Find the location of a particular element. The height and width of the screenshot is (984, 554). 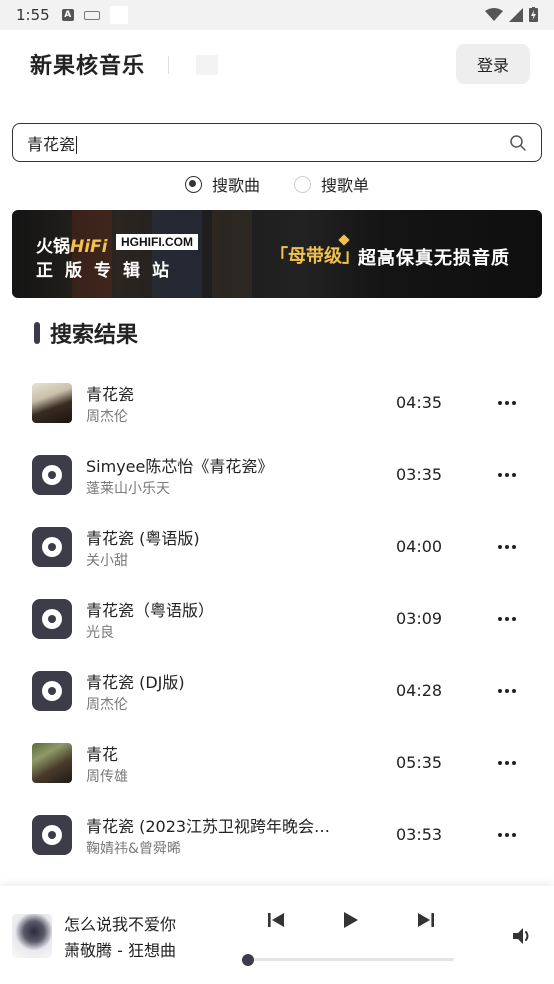

player-song-title: 怎么说我不爱你 is located at coordinates (120, 924).